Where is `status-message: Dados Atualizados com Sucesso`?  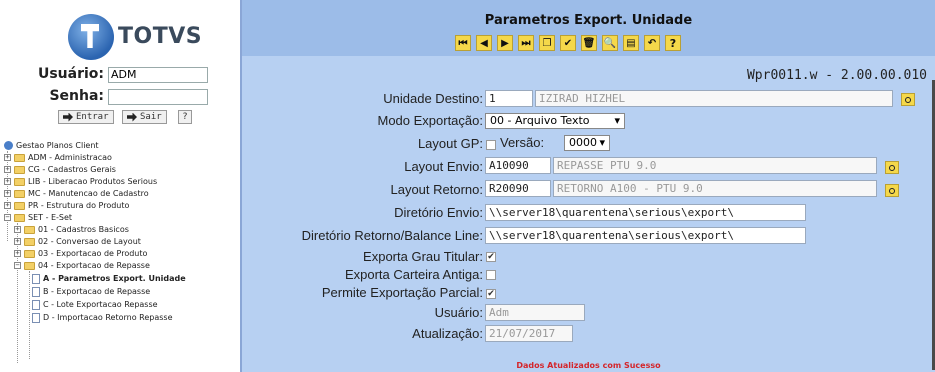
status-message: Dados Atualizados com Sucesso is located at coordinates (588, 365).